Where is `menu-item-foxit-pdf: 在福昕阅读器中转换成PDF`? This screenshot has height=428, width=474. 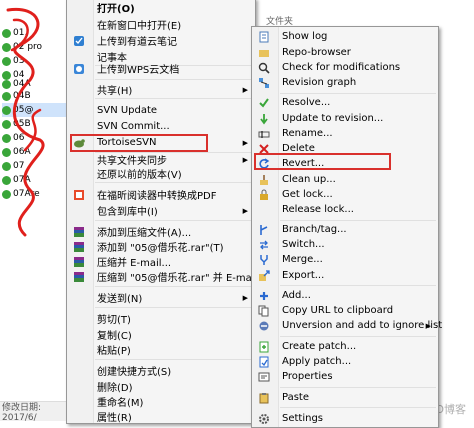 menu-item-foxit-pdf: 在福昕阅读器中转换成PDF is located at coordinates (161, 194).